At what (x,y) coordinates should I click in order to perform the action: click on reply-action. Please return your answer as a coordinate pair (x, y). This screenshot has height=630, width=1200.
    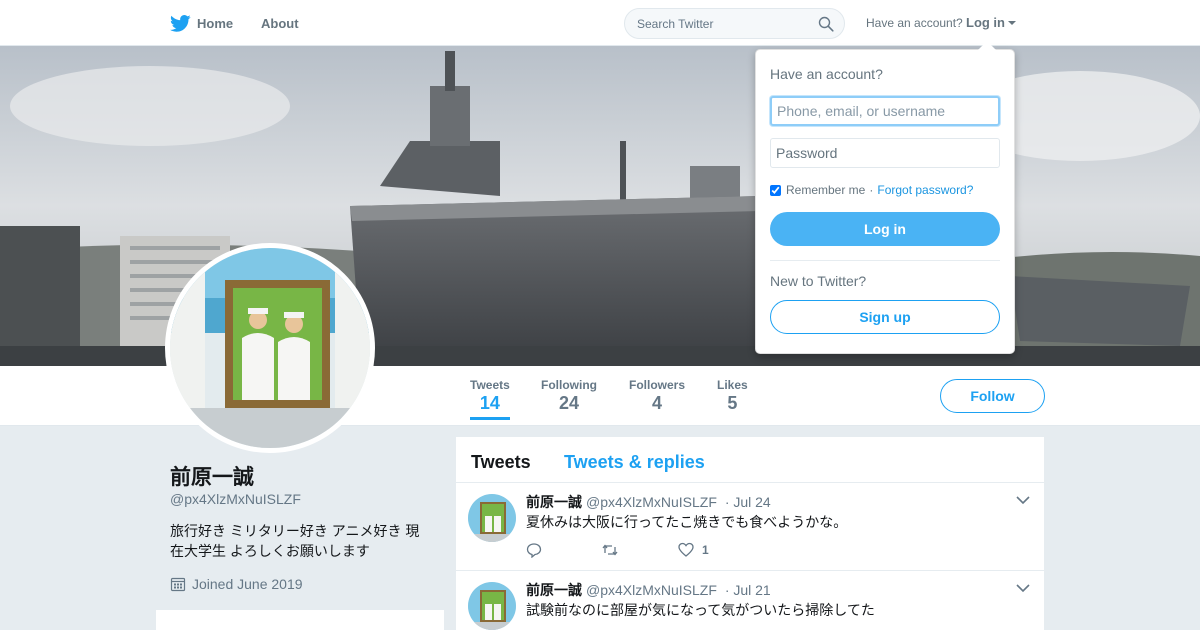
    Looking at the image, I should click on (534, 550).